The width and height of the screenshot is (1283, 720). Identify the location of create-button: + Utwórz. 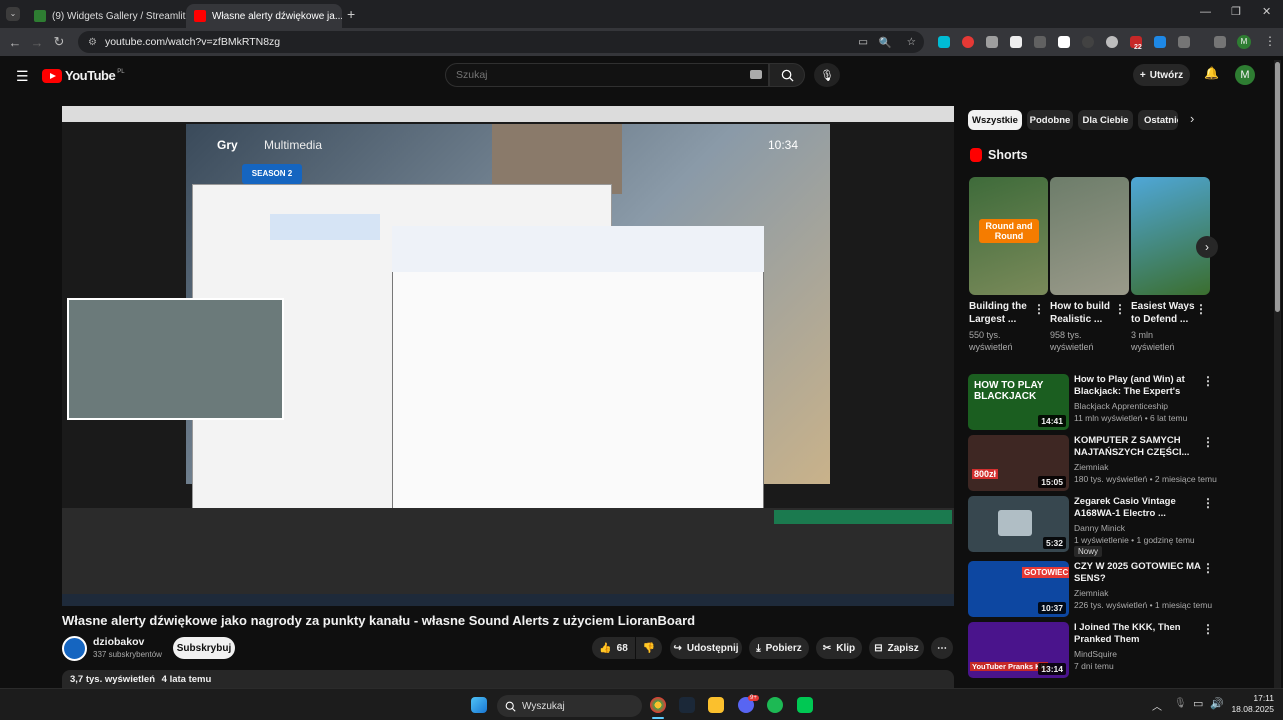
(1161, 75).